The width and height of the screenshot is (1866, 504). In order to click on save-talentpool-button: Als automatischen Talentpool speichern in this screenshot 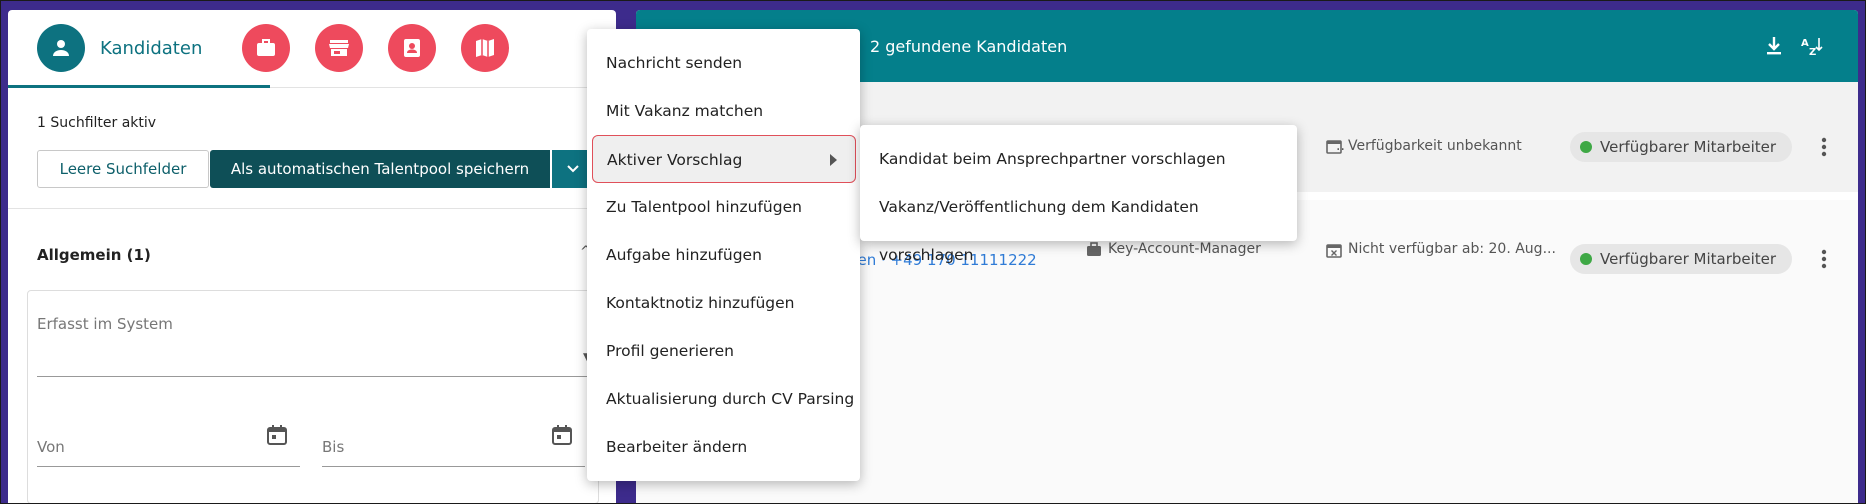, I will do `click(380, 169)`.